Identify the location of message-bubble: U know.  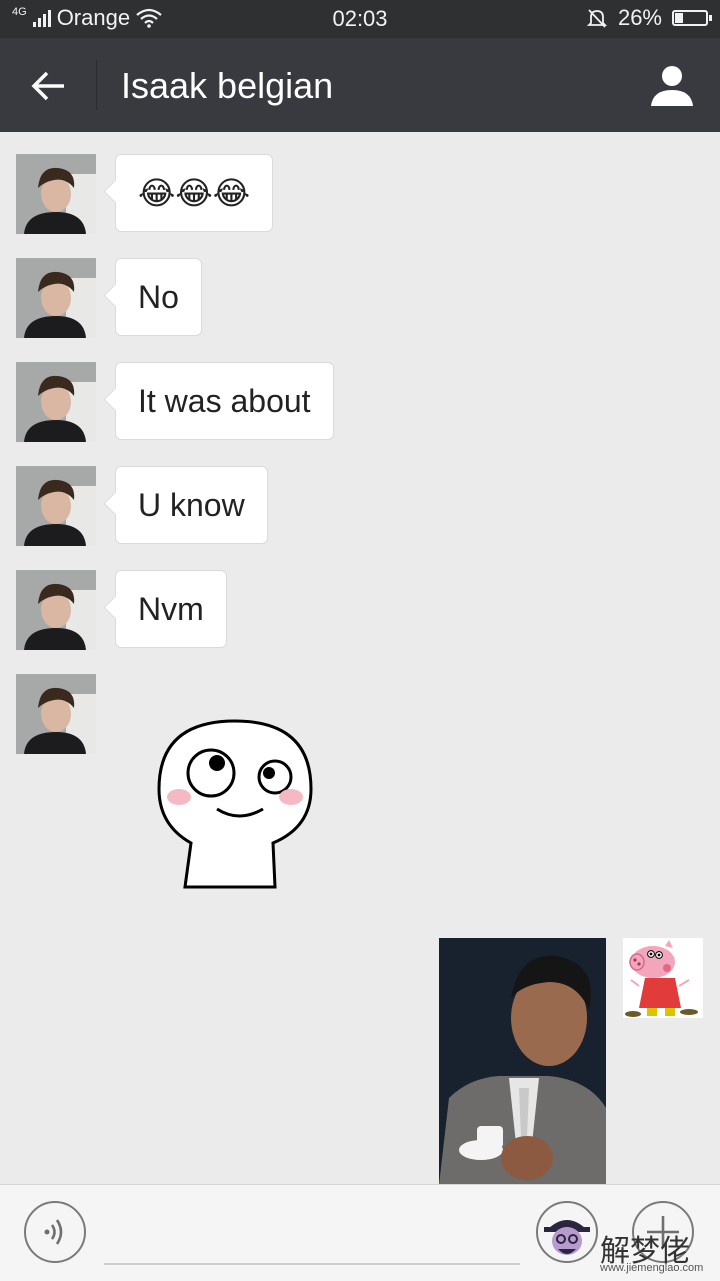
(191, 505).